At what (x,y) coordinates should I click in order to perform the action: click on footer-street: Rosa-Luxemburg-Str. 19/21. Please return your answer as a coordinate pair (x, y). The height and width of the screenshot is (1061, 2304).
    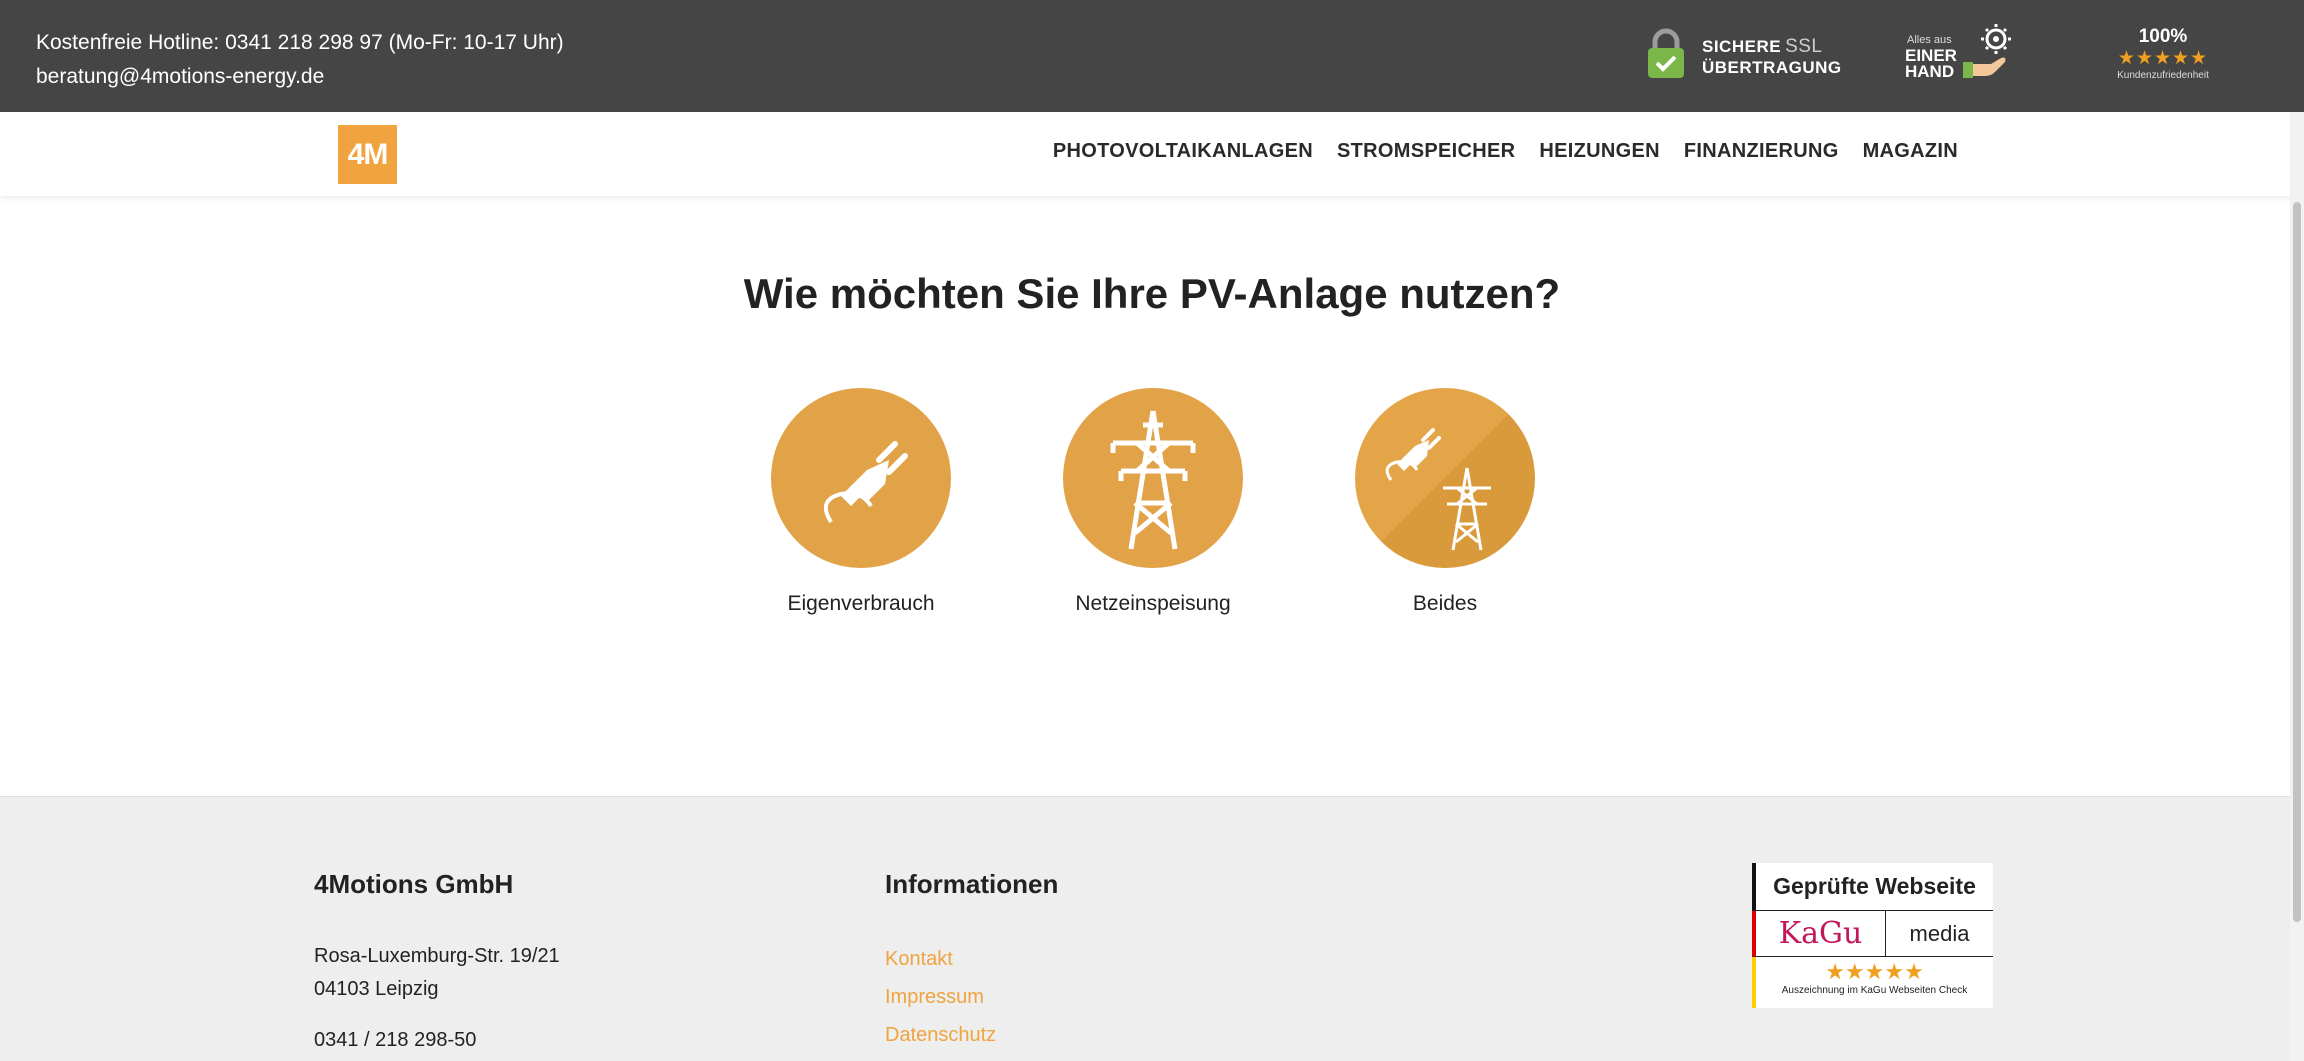
    Looking at the image, I should click on (437, 956).